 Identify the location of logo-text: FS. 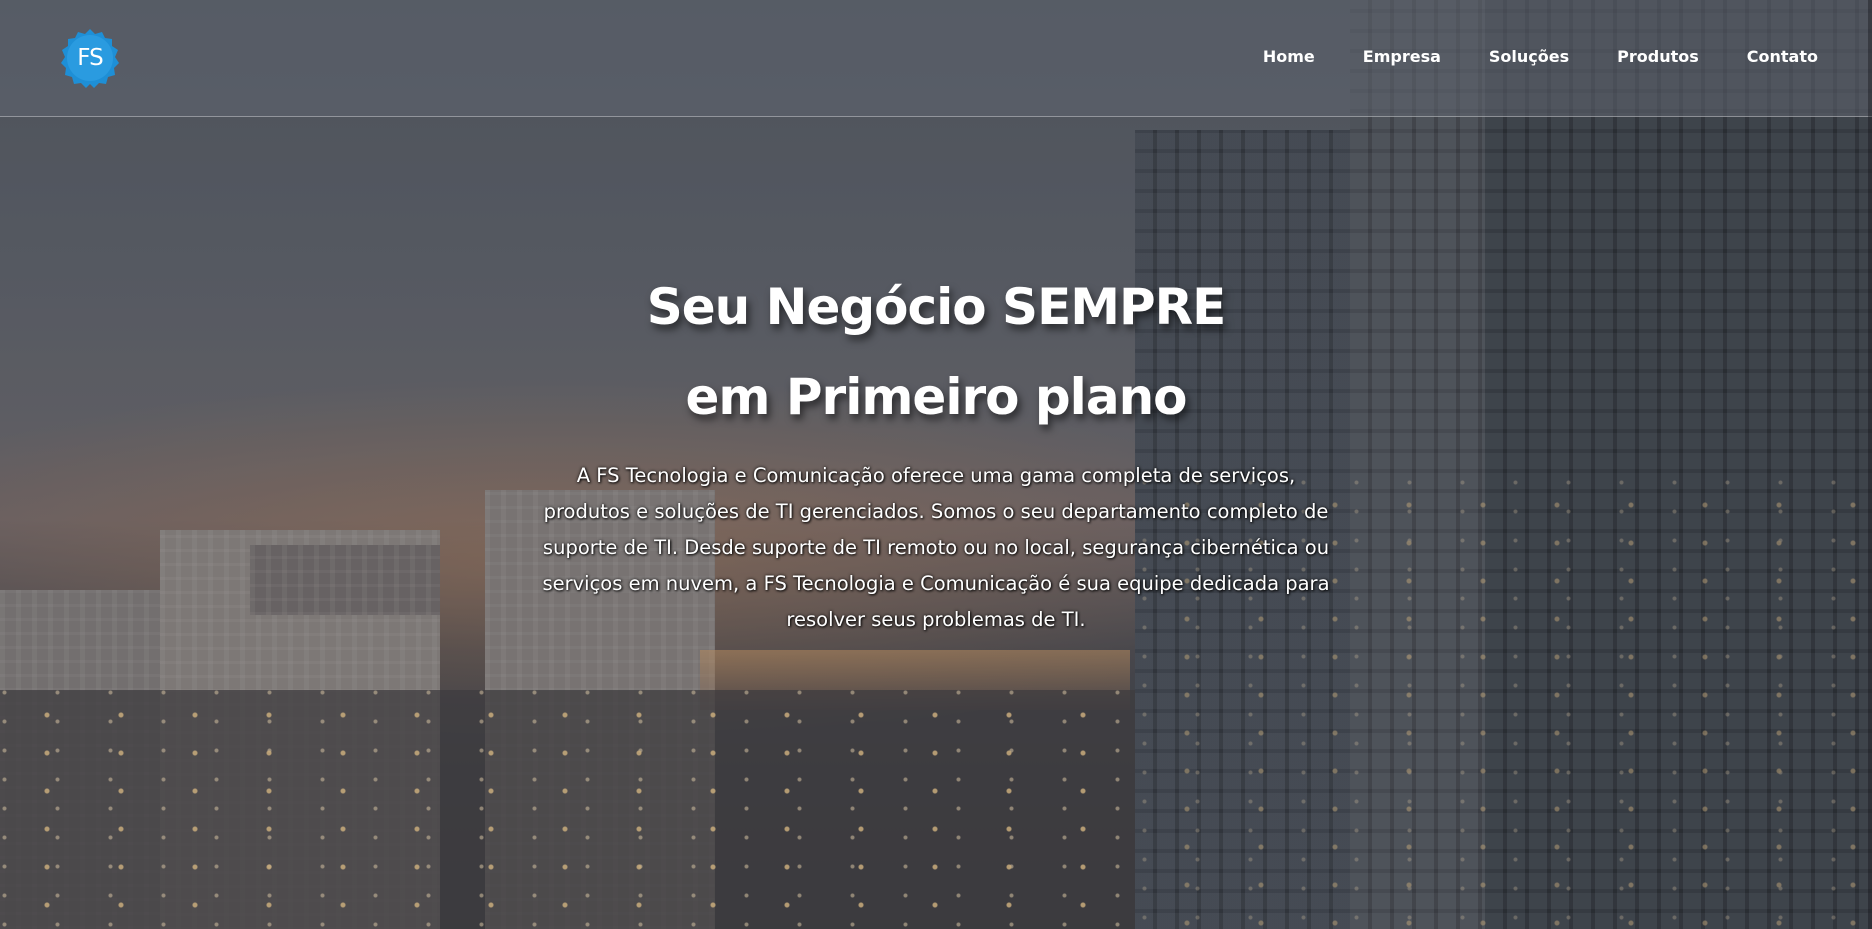
(90, 58).